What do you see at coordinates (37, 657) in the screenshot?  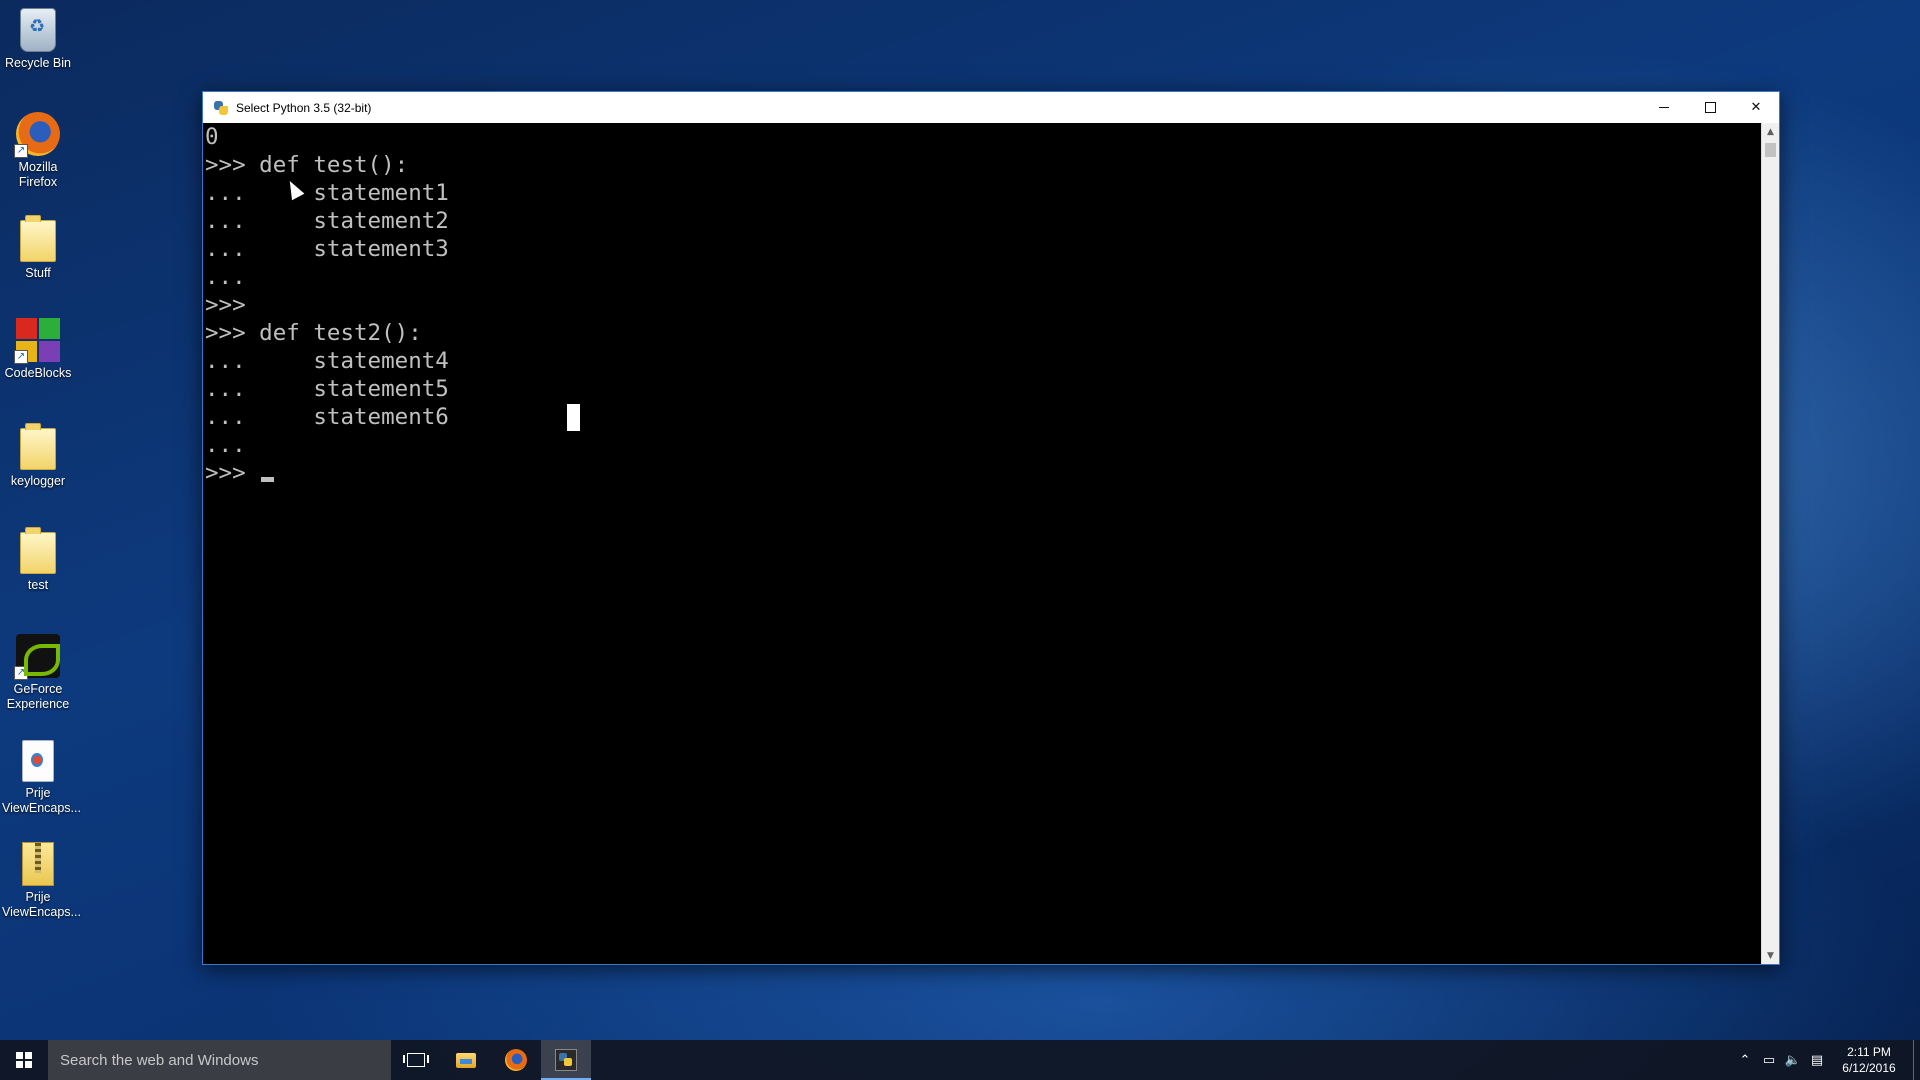 I see `nvidia-icon: ↗` at bounding box center [37, 657].